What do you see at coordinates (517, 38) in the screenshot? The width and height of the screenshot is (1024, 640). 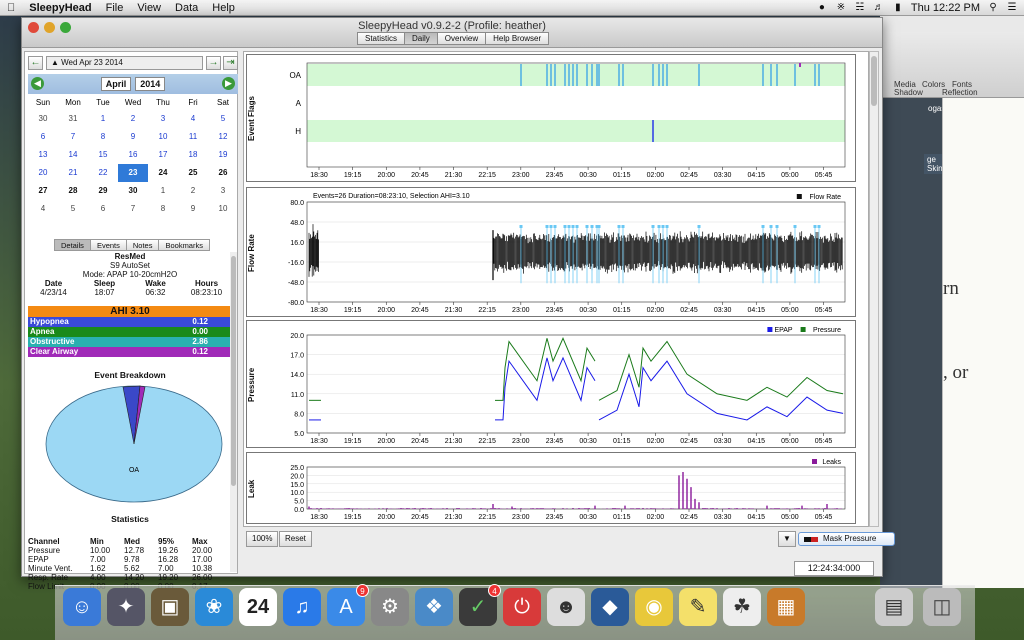 I see `tab-help-browser: Help Browser` at bounding box center [517, 38].